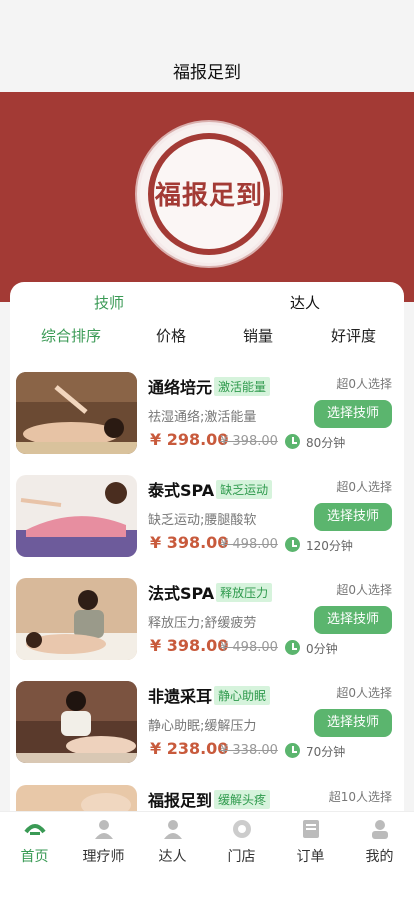 The image size is (414, 897). What do you see at coordinates (180, 387) in the screenshot?
I see `service-name: 通络培元` at bounding box center [180, 387].